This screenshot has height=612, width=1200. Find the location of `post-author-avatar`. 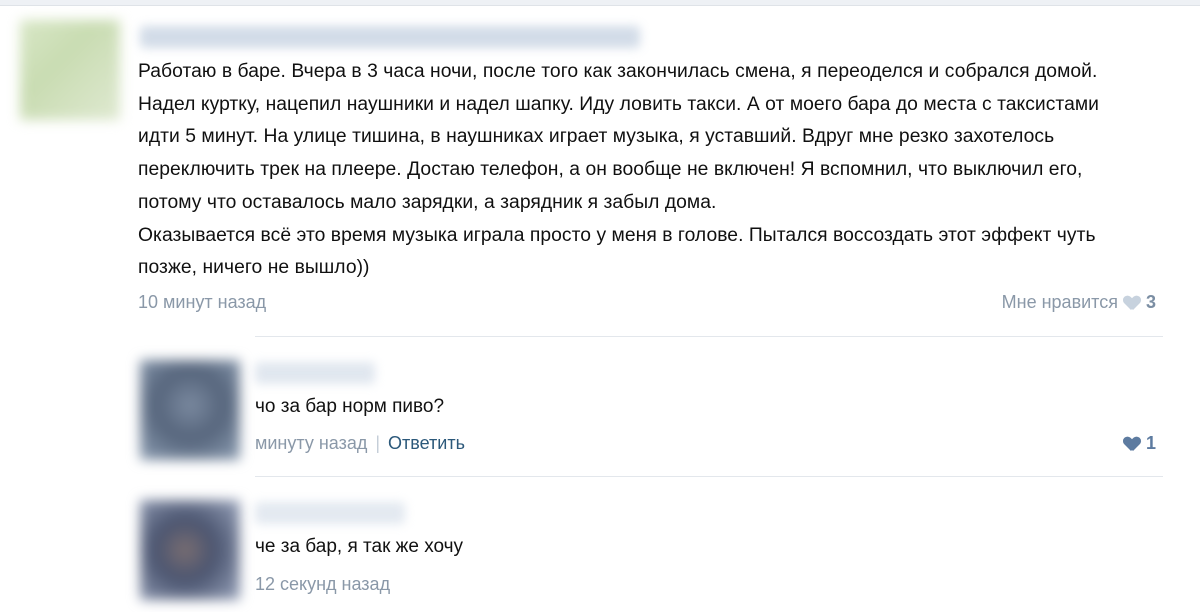

post-author-avatar is located at coordinates (70, 70).